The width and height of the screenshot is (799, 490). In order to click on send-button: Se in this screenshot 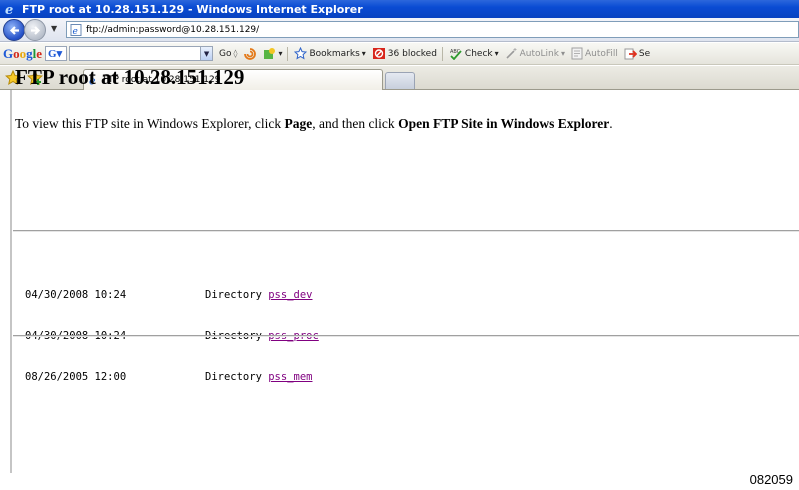, I will do `click(637, 53)`.